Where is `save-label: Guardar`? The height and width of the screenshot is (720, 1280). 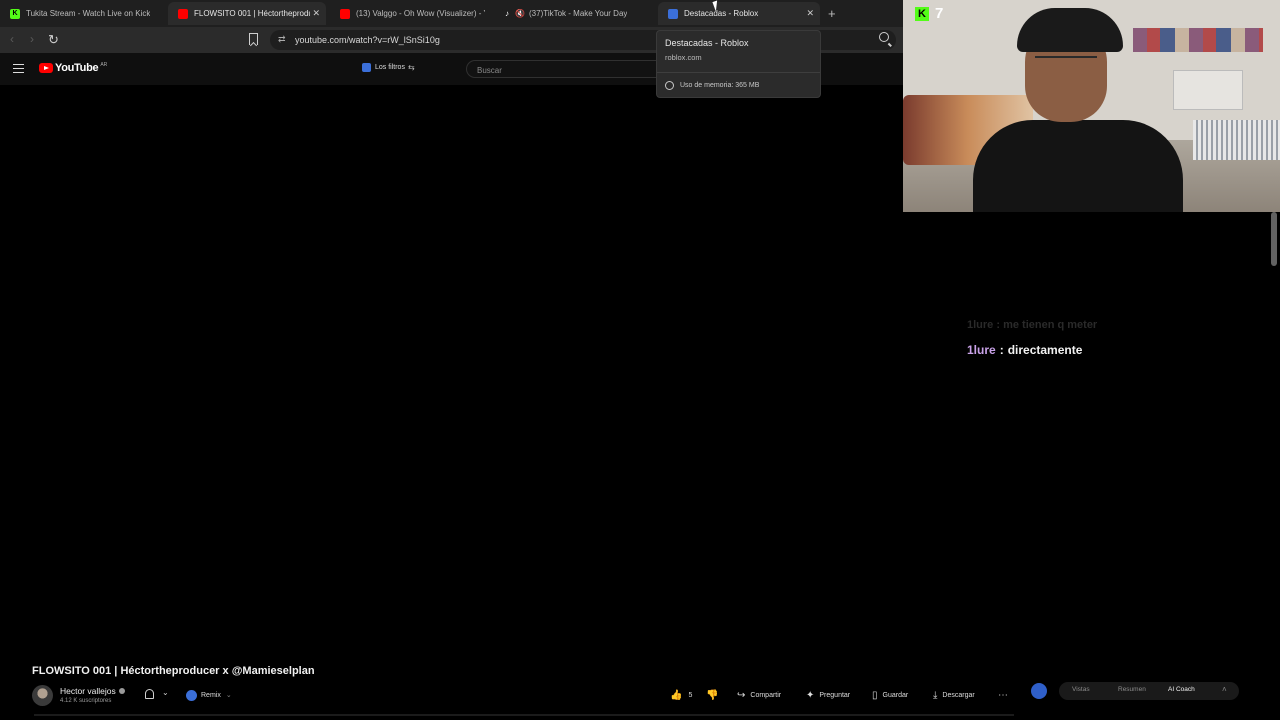 save-label: Guardar is located at coordinates (895, 695).